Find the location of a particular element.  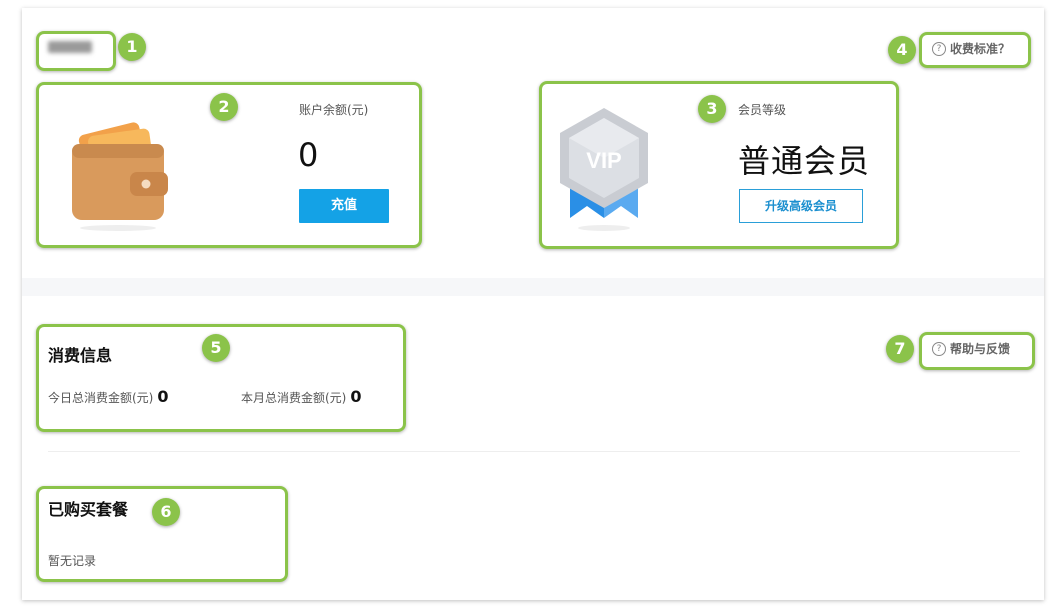

divider is located at coordinates (534, 451).